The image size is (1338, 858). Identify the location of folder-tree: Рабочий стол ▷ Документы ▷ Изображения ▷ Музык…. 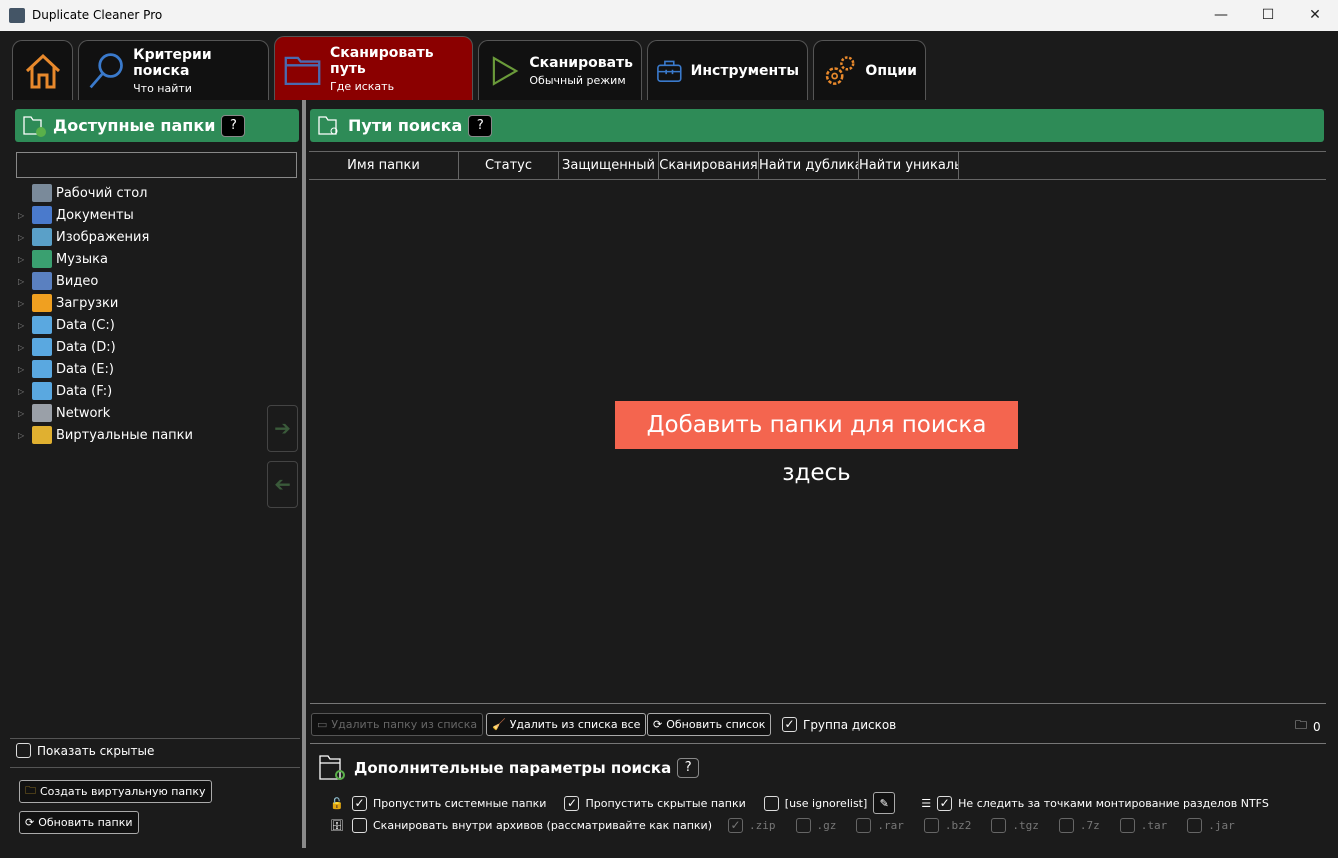
(105, 314).